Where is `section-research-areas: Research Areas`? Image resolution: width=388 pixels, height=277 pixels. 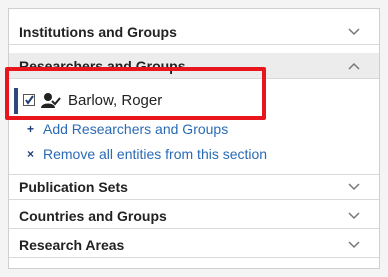
section-research-areas: Research Areas is located at coordinates (194, 245).